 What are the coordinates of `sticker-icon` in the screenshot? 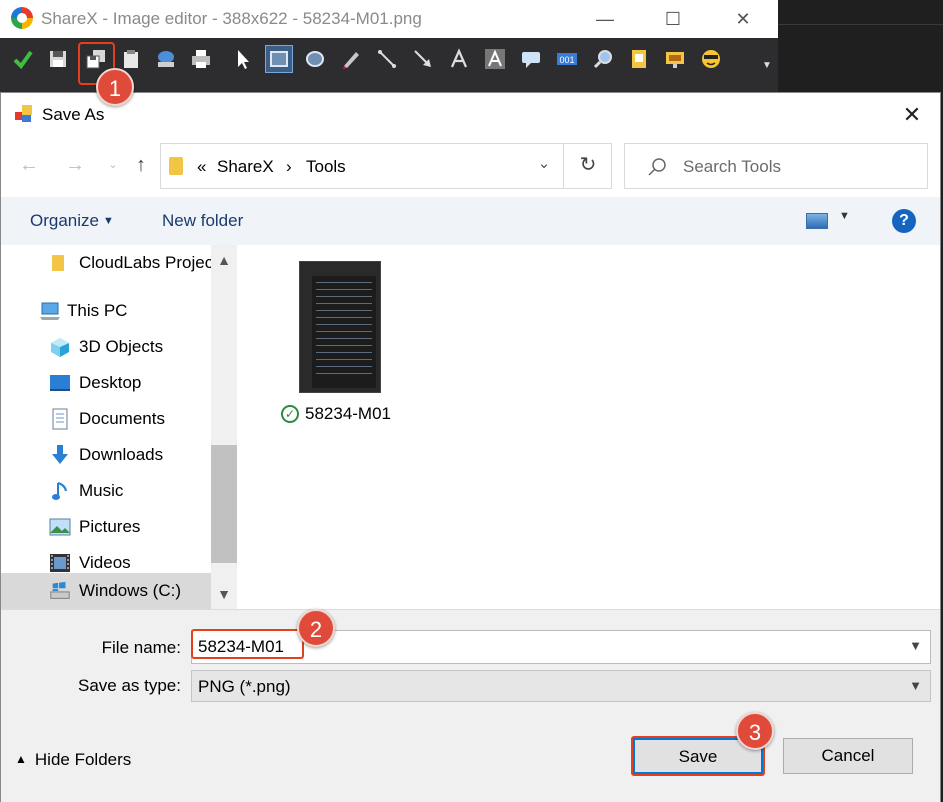 It's located at (639, 59).